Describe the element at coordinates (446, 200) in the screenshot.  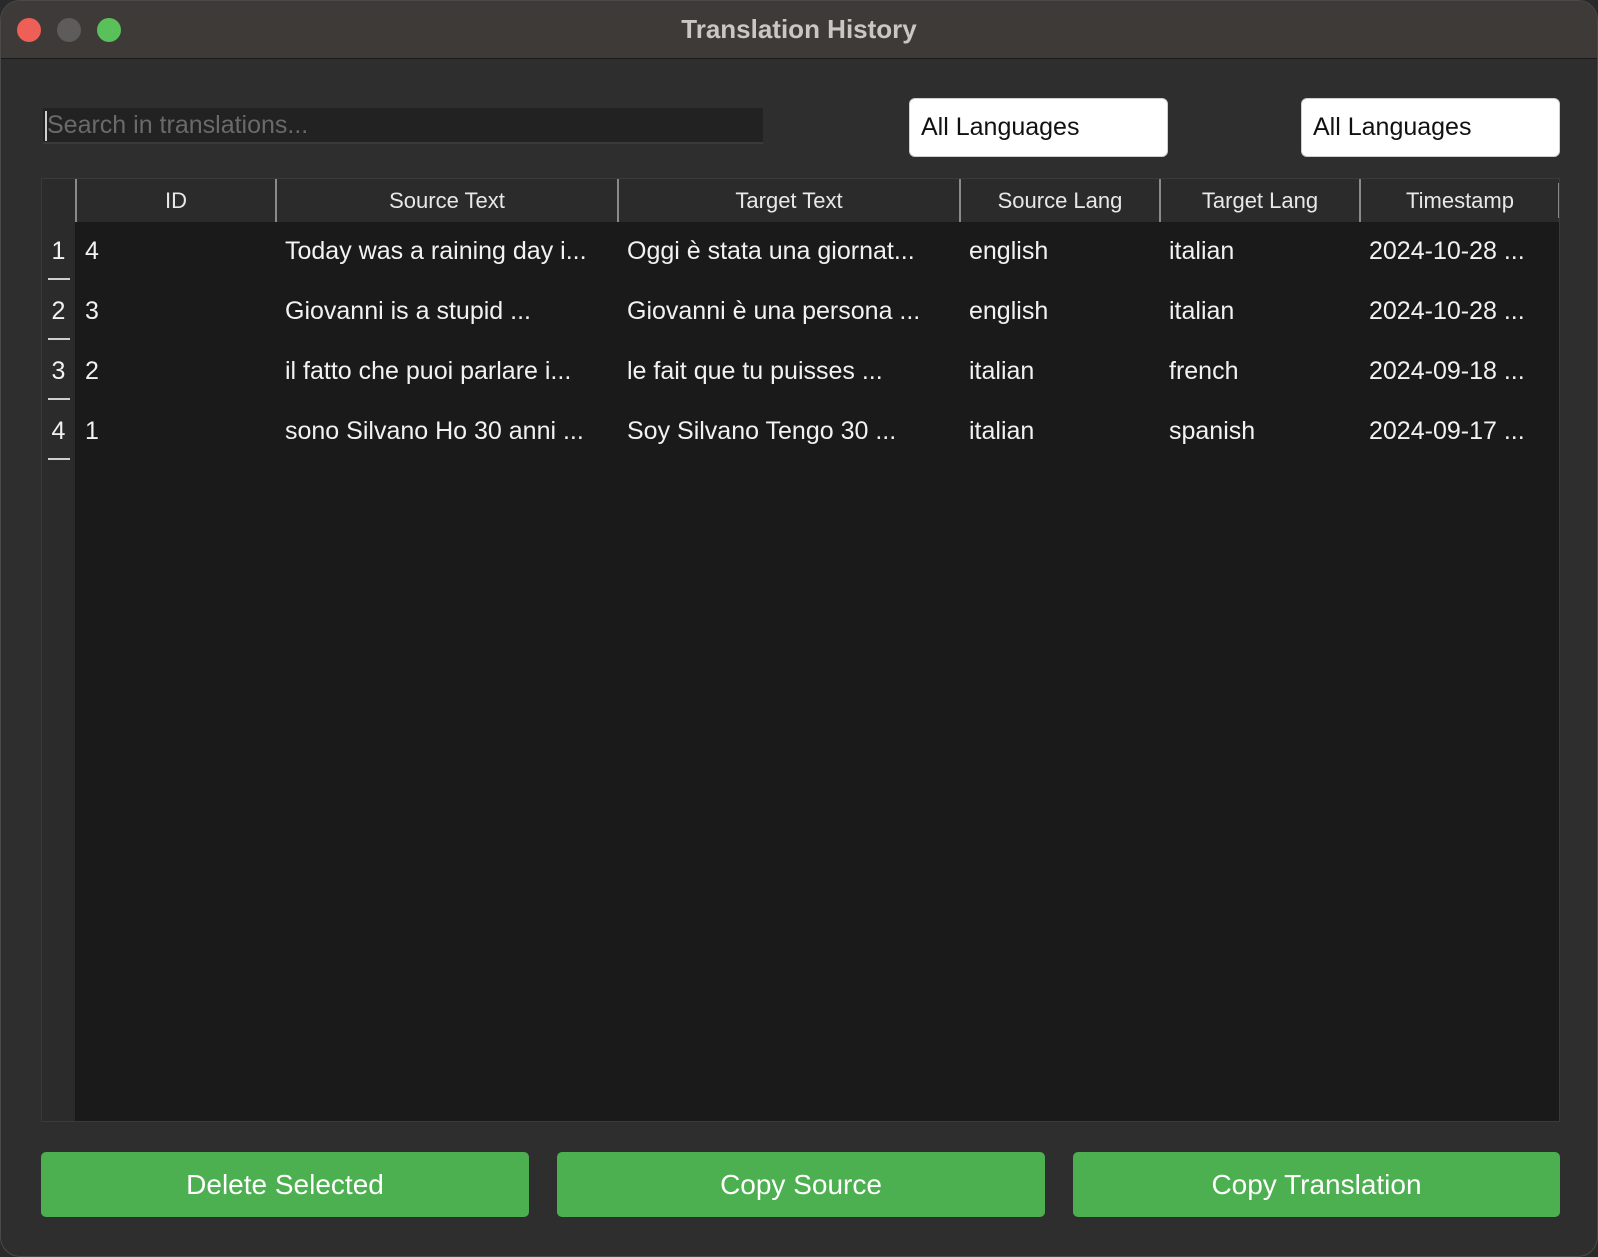
I see `column-header-source-text: Source Text` at that location.